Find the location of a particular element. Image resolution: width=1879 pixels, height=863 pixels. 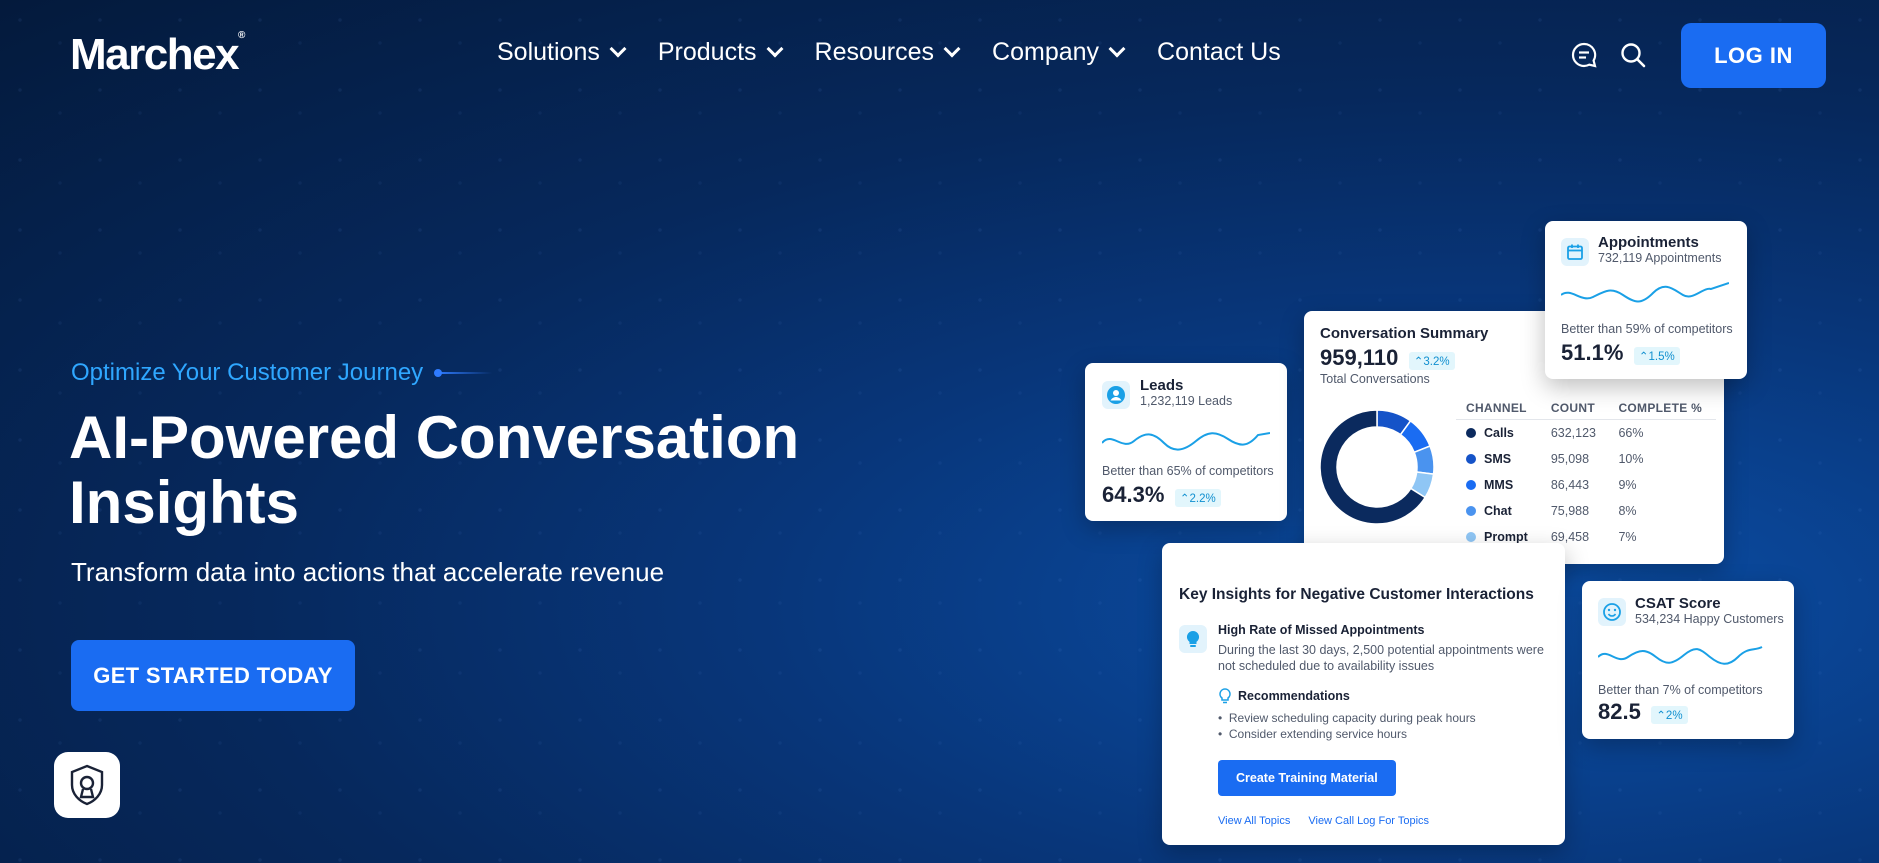

table-row: MMS 86,443 9% is located at coordinates (1586, 485).